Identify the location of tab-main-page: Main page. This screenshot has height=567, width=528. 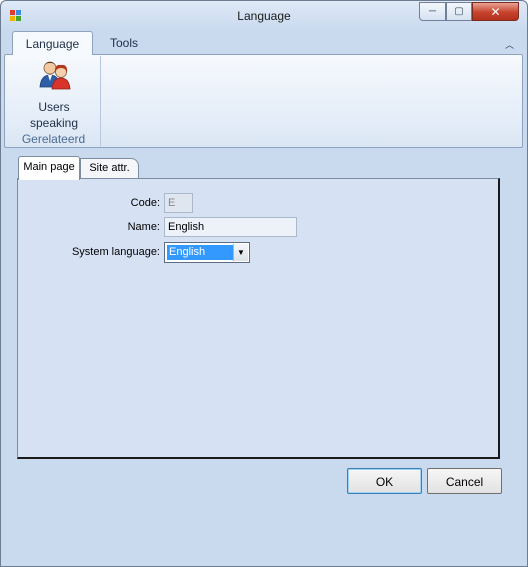
(49, 168).